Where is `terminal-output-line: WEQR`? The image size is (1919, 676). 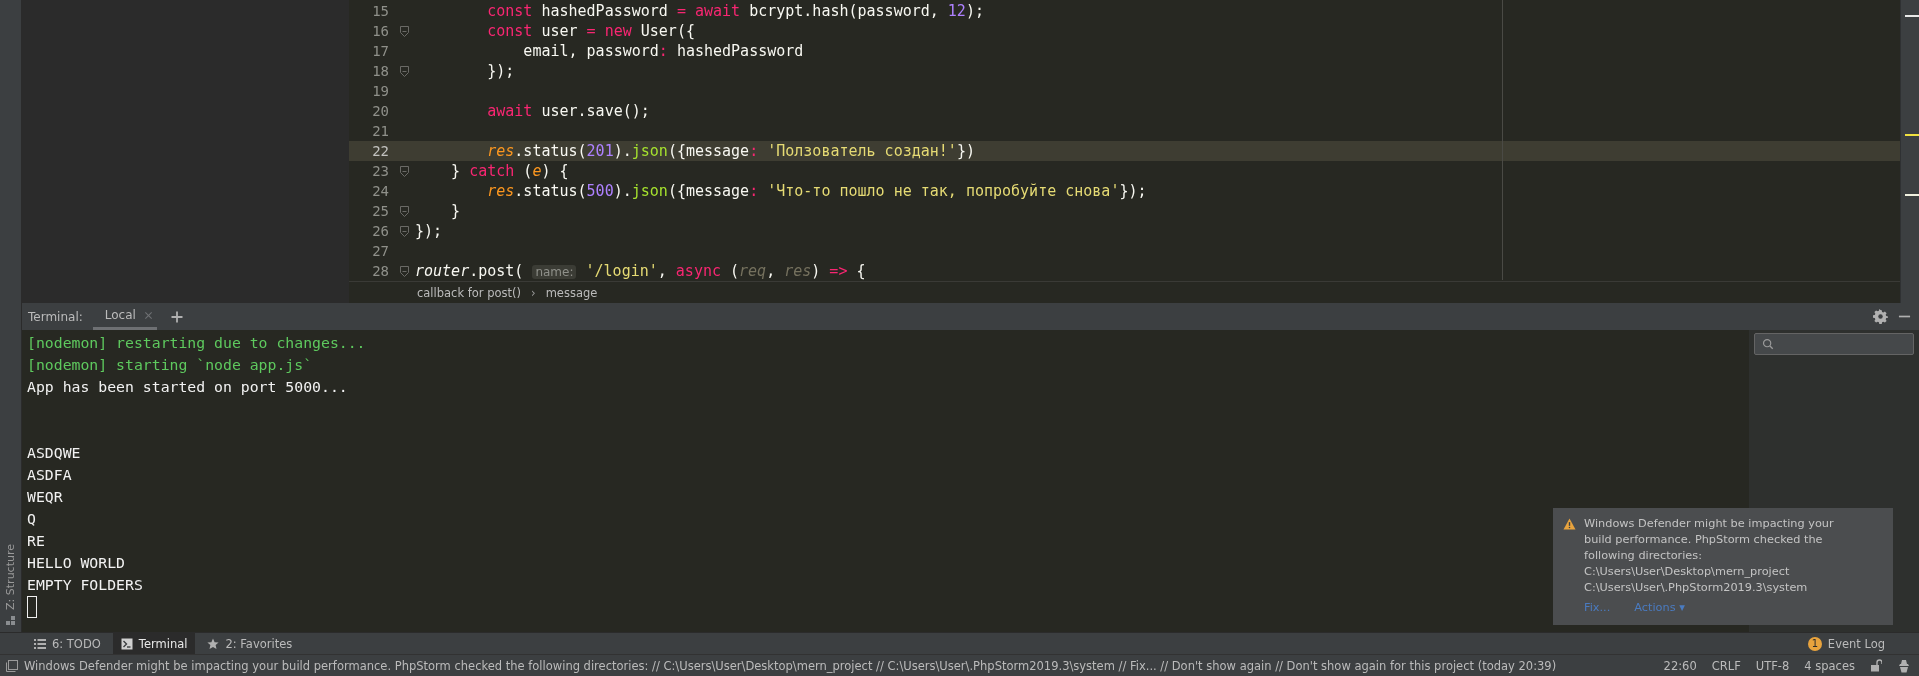 terminal-output-line: WEQR is located at coordinates (45, 497).